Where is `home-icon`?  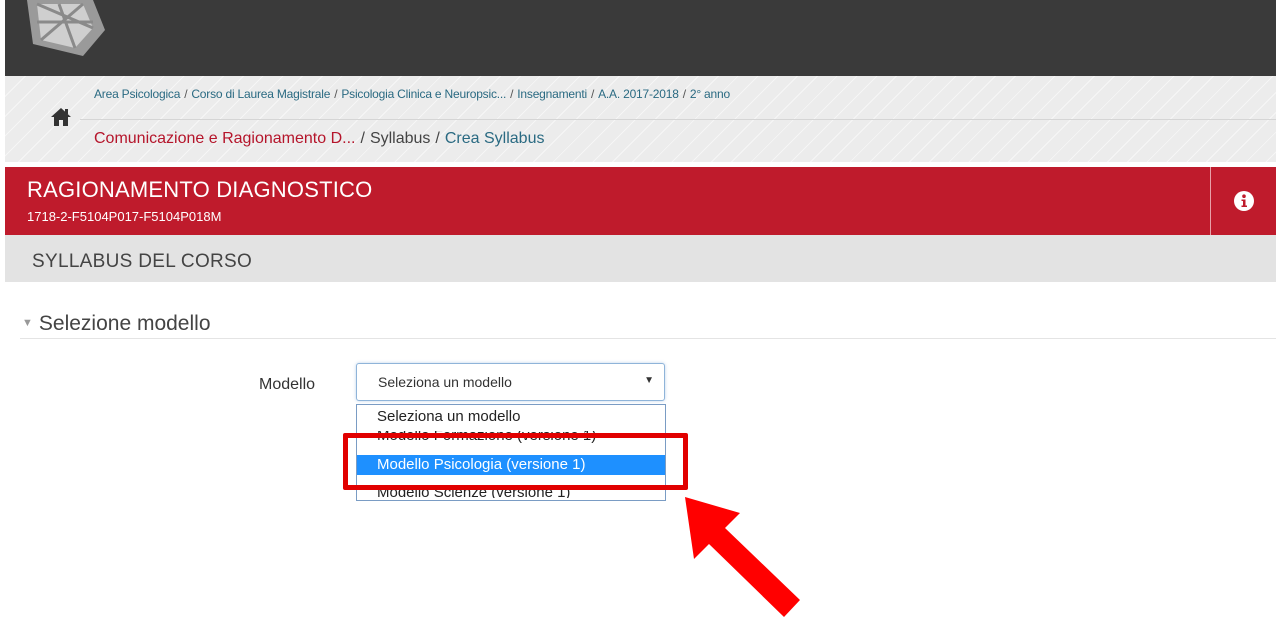 home-icon is located at coordinates (61, 117).